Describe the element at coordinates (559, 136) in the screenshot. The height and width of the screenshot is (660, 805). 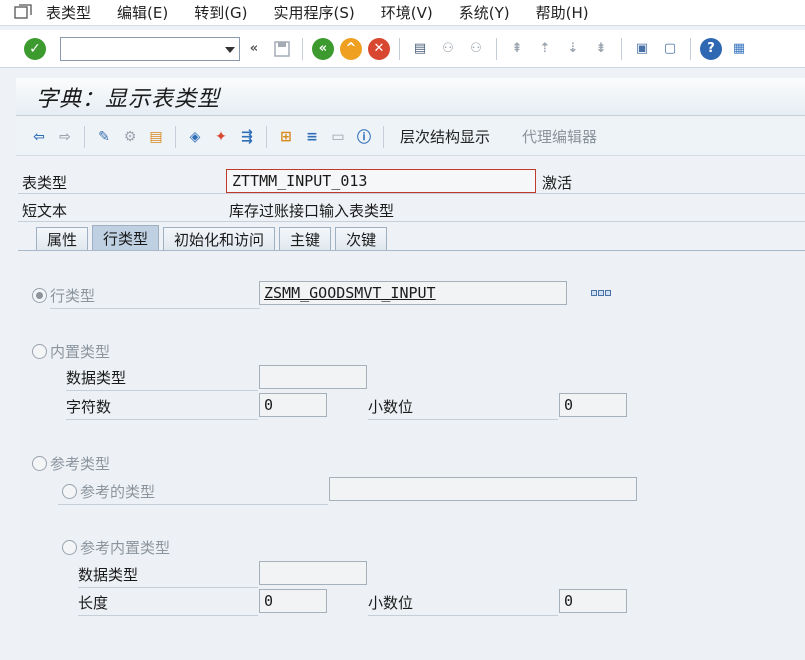
I see `proxy-editor-button: 代理编辑器` at that location.